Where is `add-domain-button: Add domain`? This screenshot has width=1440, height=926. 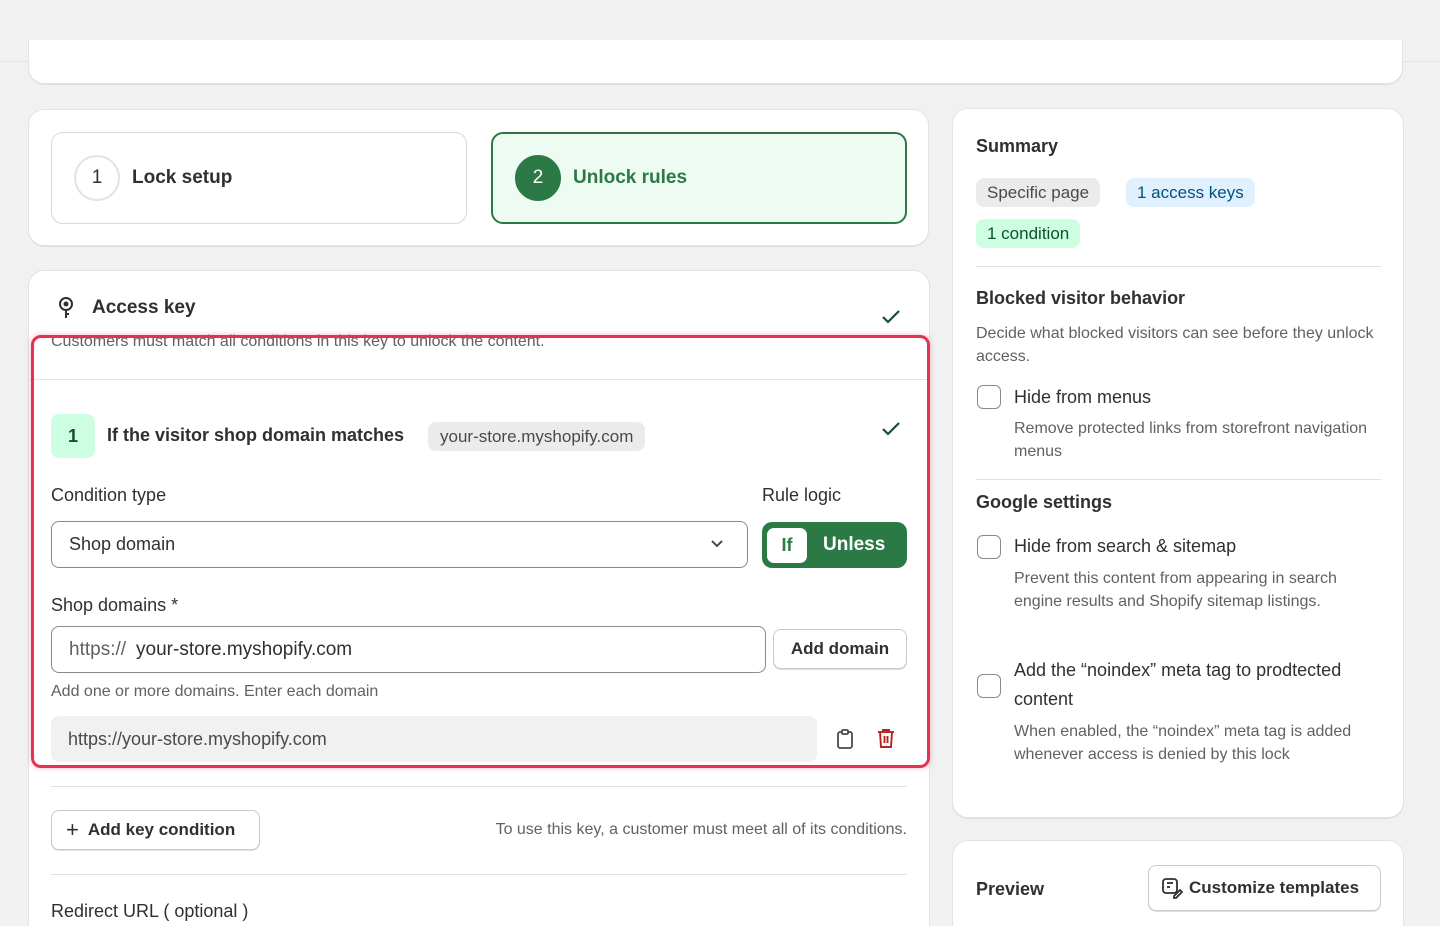
add-domain-button: Add domain is located at coordinates (840, 649).